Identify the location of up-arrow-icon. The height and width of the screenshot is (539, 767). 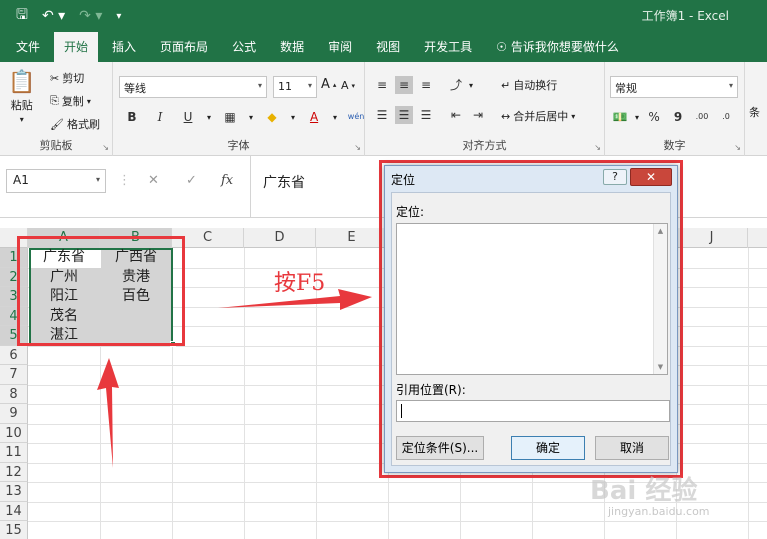
(108, 413).